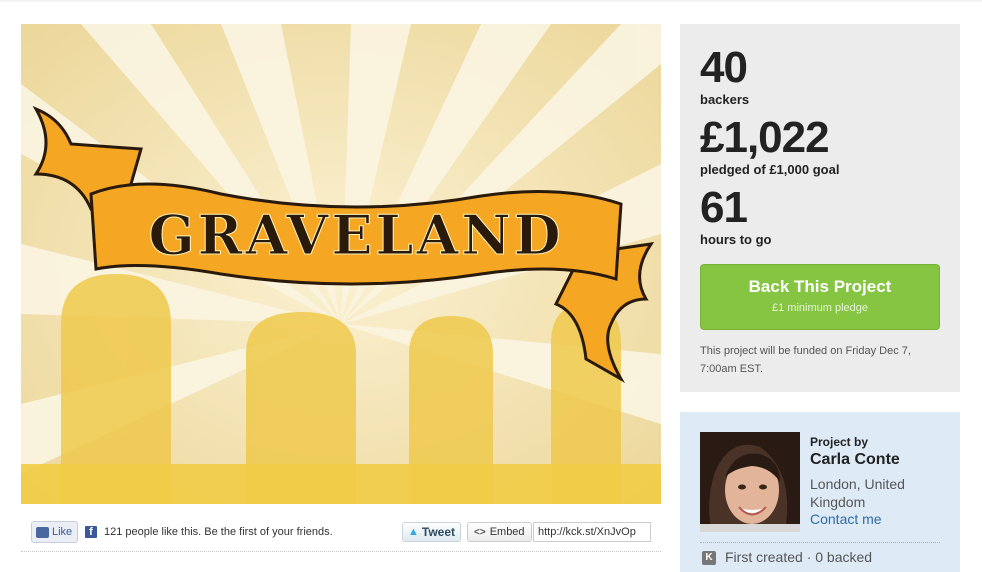  What do you see at coordinates (42, 532) in the screenshot?
I see `thumbs-up-icon` at bounding box center [42, 532].